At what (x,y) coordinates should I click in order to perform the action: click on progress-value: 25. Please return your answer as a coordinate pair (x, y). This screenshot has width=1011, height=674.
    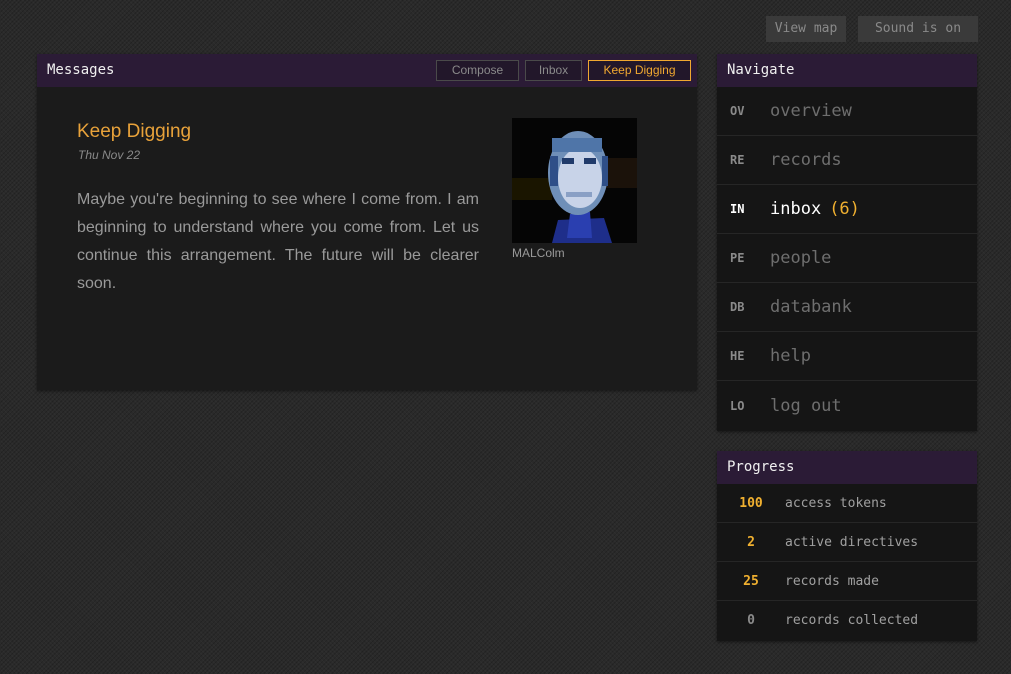
    Looking at the image, I should click on (751, 581).